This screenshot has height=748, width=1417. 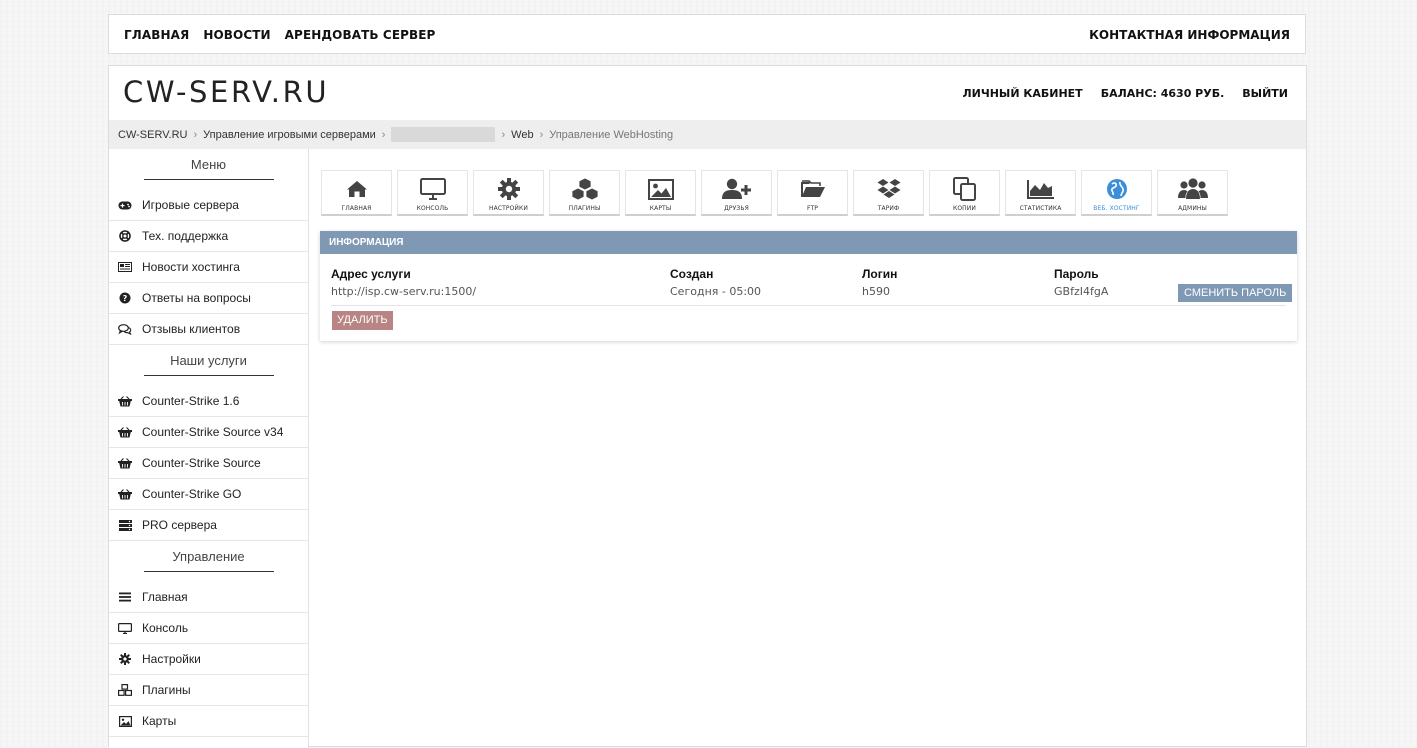 I want to click on topnav-contact-link: КОНТАКТНАЯ ИНФОРМАЦИЯ, so click(x=1189, y=35).